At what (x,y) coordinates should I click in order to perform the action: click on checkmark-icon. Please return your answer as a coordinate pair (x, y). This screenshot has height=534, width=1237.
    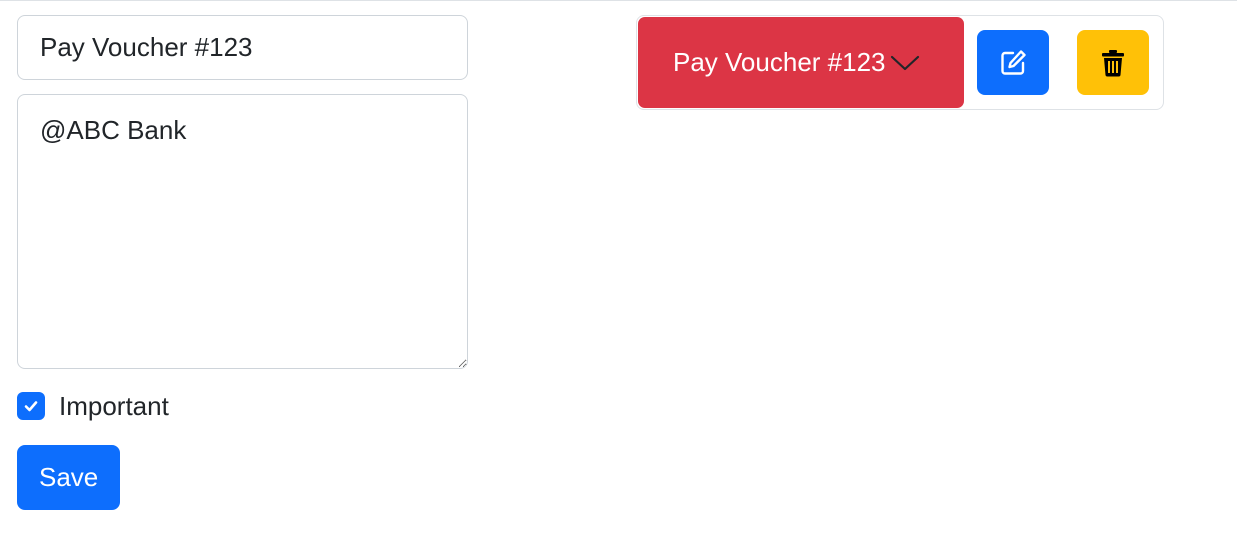
    Looking at the image, I should click on (31, 406).